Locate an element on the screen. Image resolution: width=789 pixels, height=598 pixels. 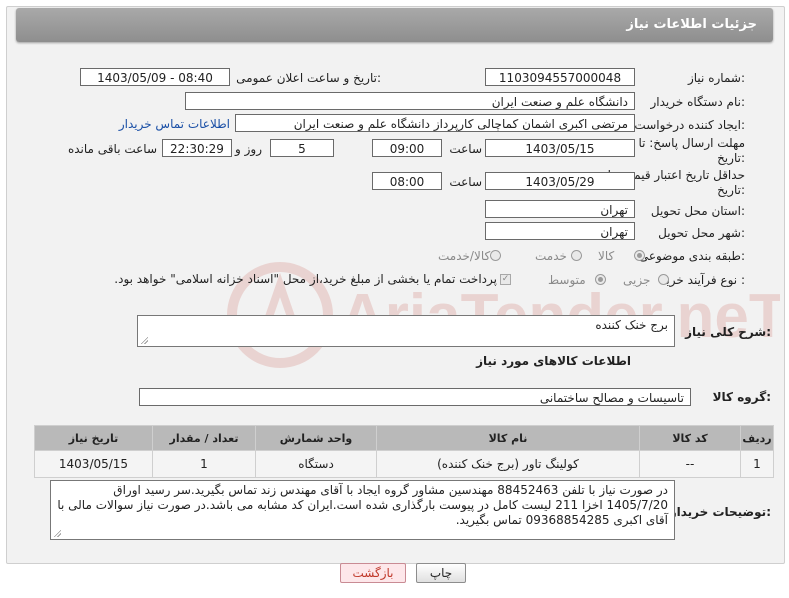
cell-code: -- is located at coordinates (690, 464).